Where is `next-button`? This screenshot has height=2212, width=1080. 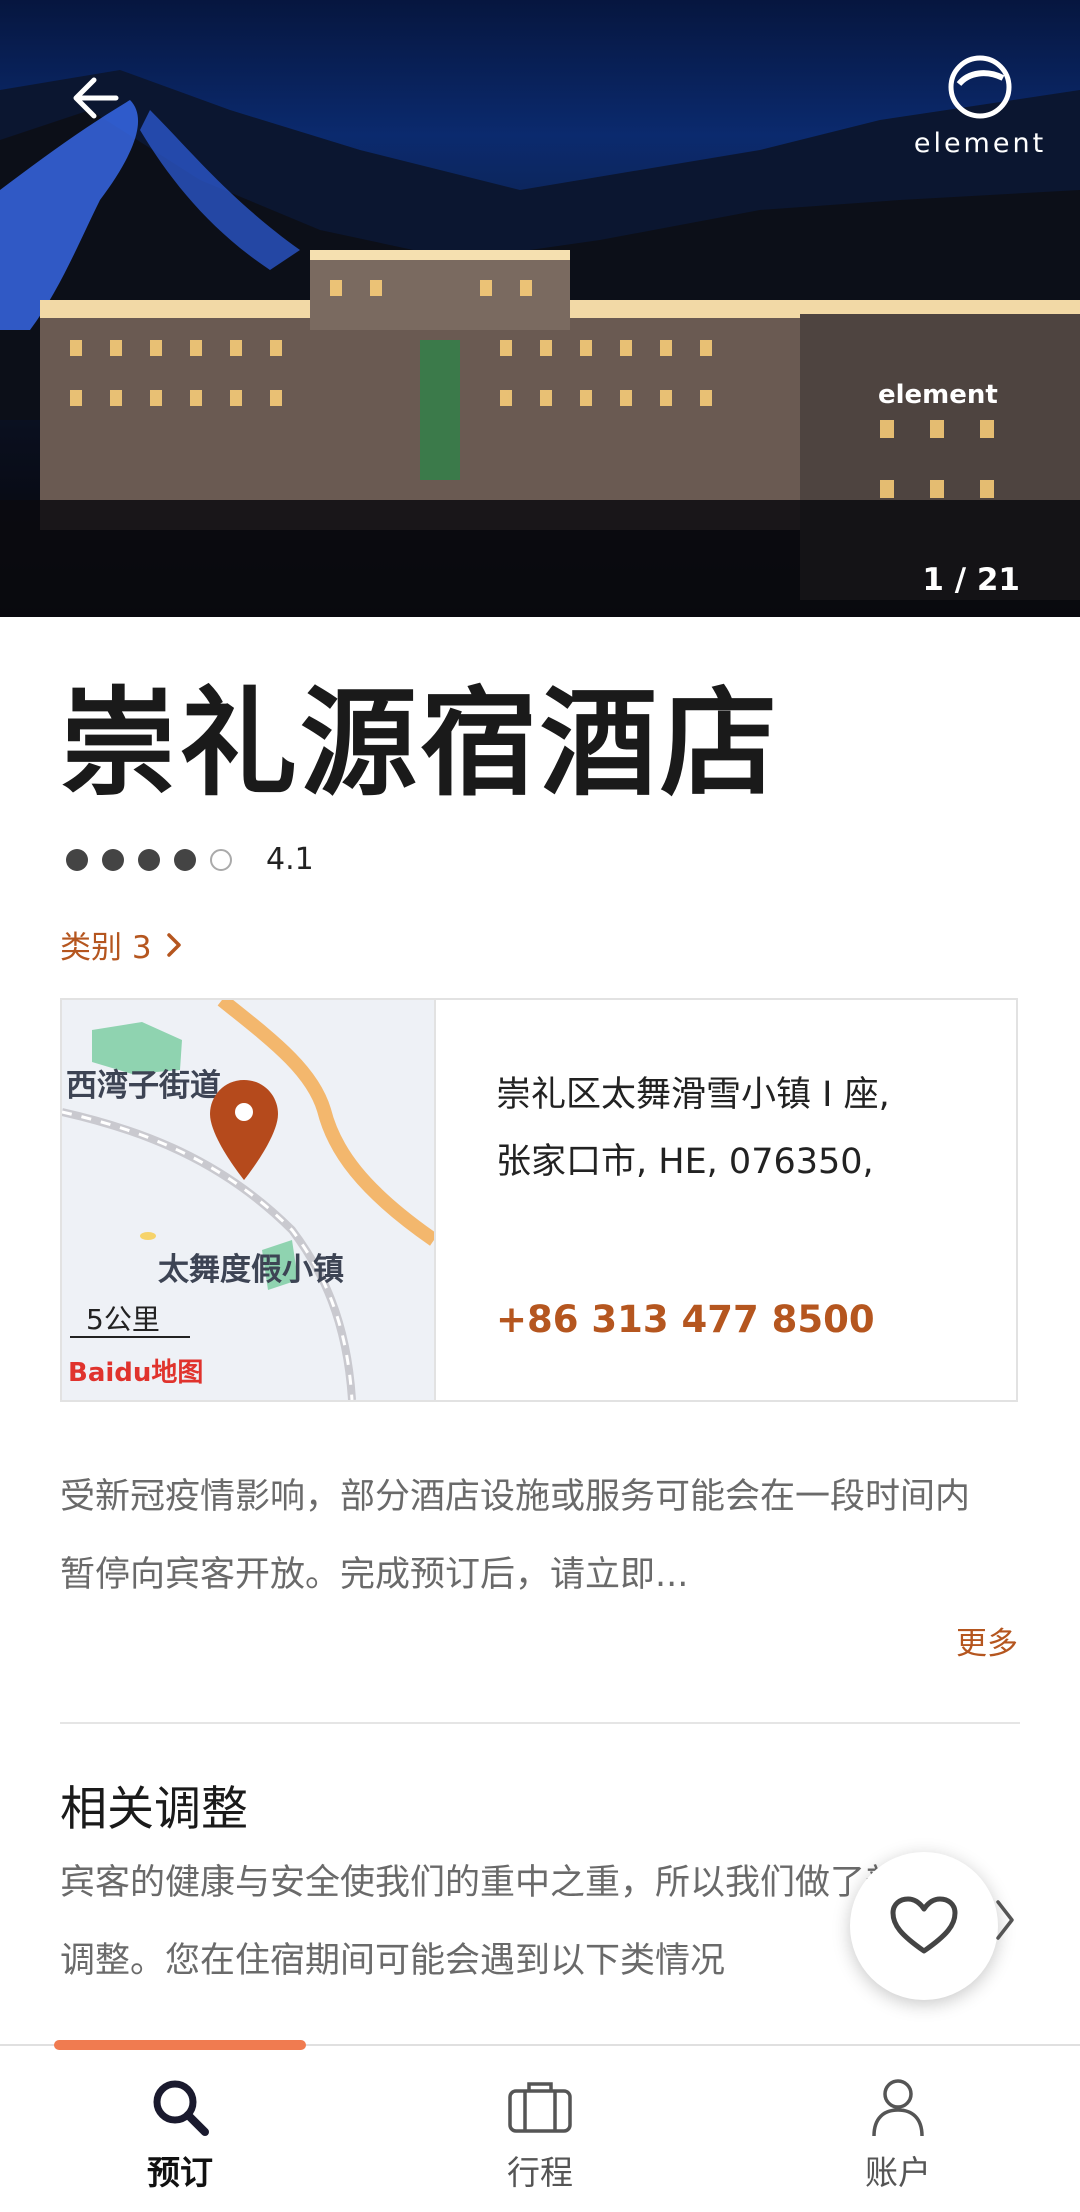 next-button is located at coordinates (1005, 1922).